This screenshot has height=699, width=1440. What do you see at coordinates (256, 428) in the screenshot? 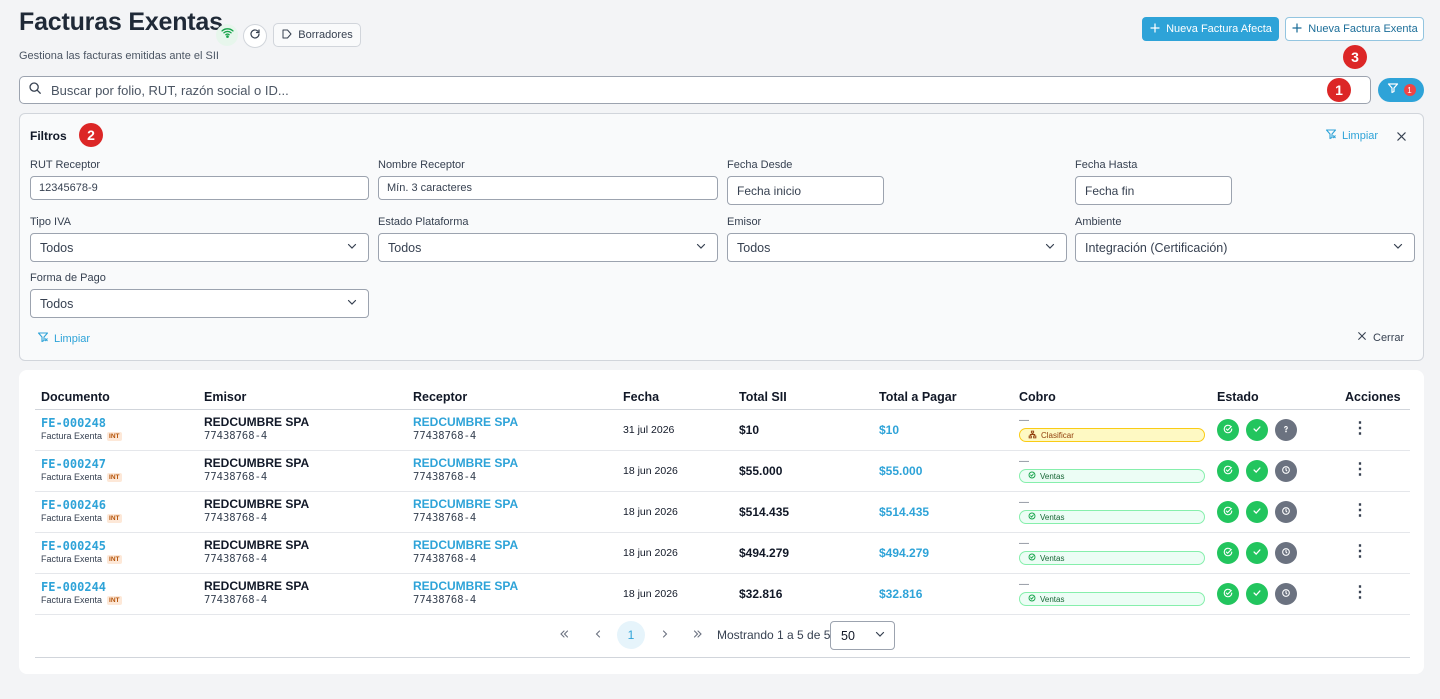
I see `emisor-cell: REDCUMBRE SPA 77438768-4` at bounding box center [256, 428].